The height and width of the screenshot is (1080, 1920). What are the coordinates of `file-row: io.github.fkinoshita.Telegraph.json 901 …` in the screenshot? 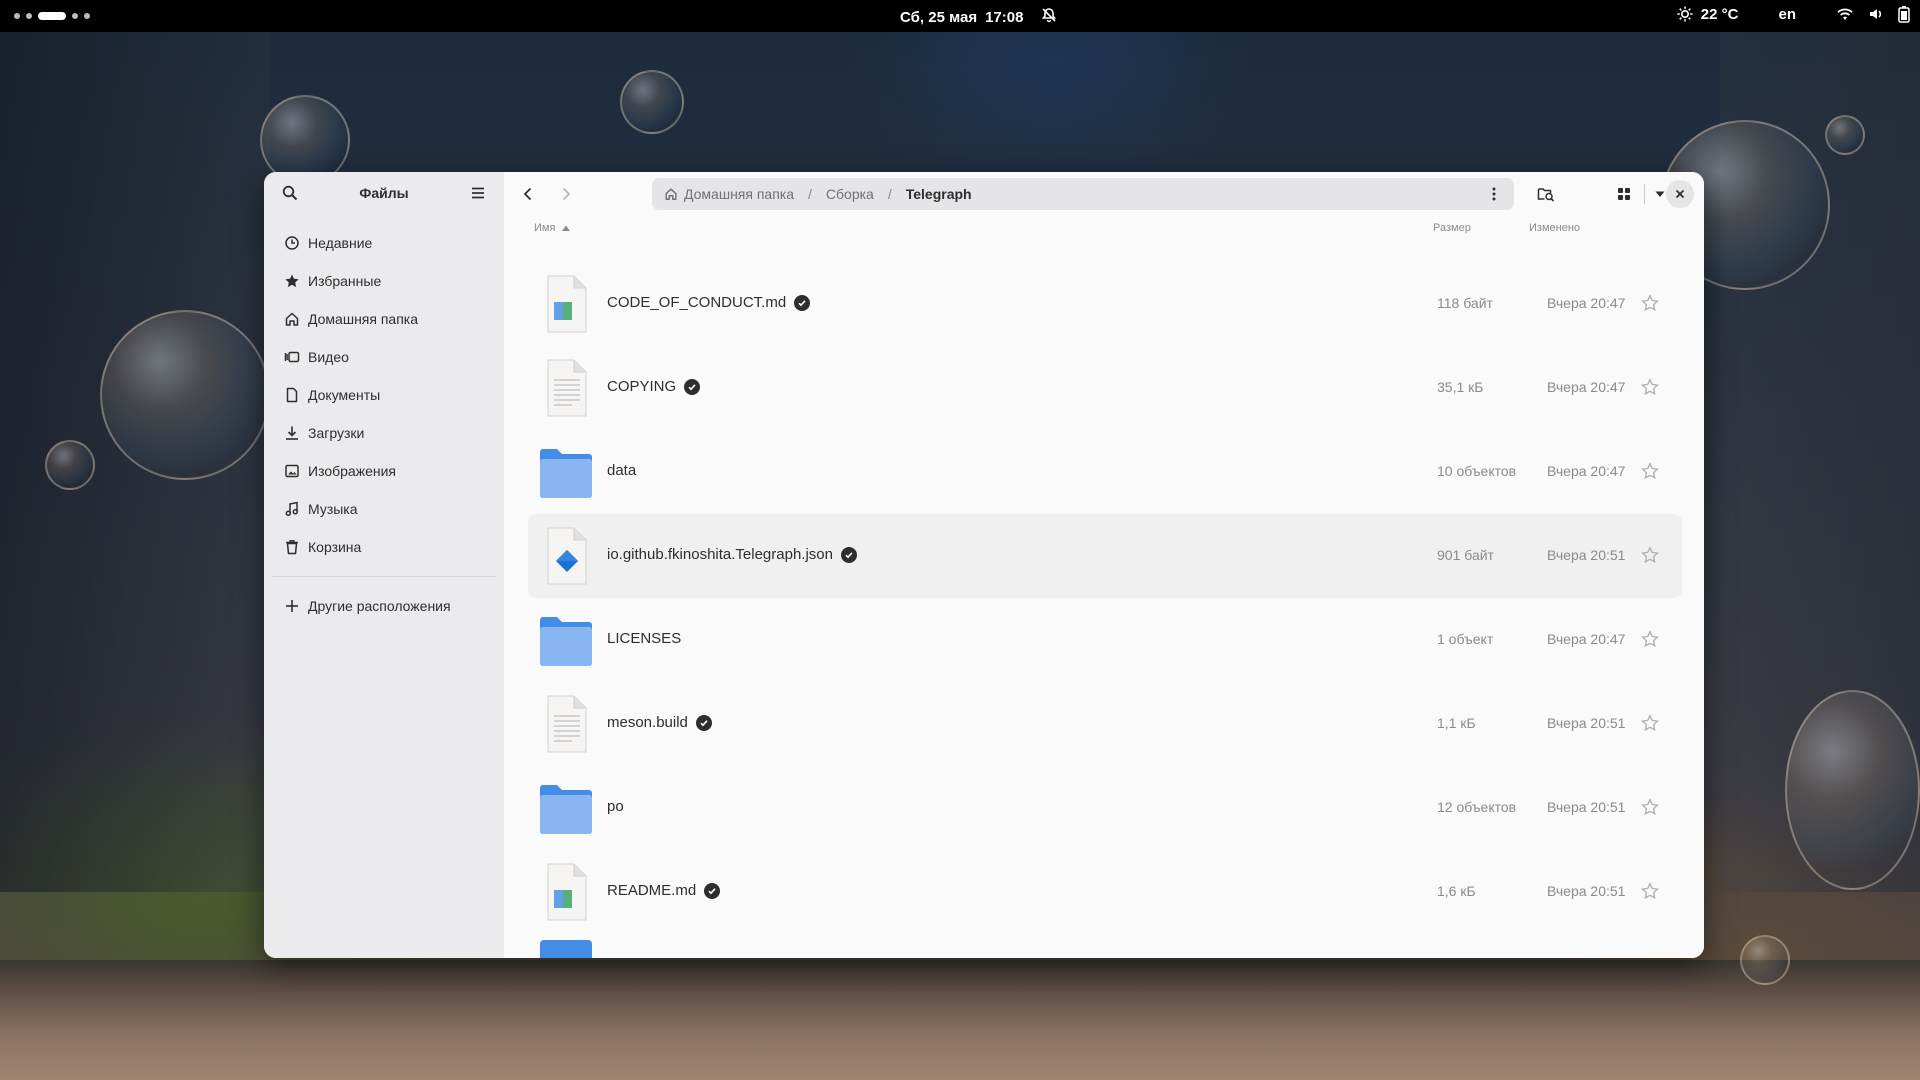 It's located at (1105, 556).